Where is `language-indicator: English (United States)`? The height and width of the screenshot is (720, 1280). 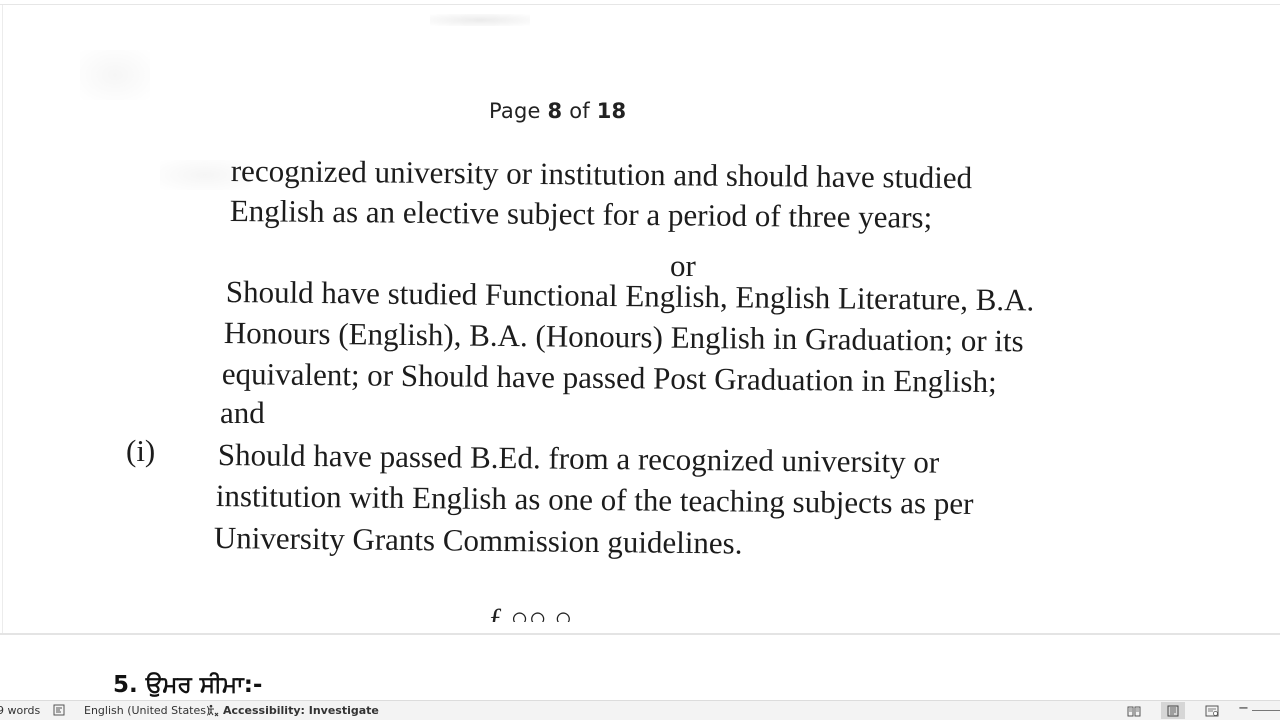
language-indicator: English (United States) is located at coordinates (147, 710).